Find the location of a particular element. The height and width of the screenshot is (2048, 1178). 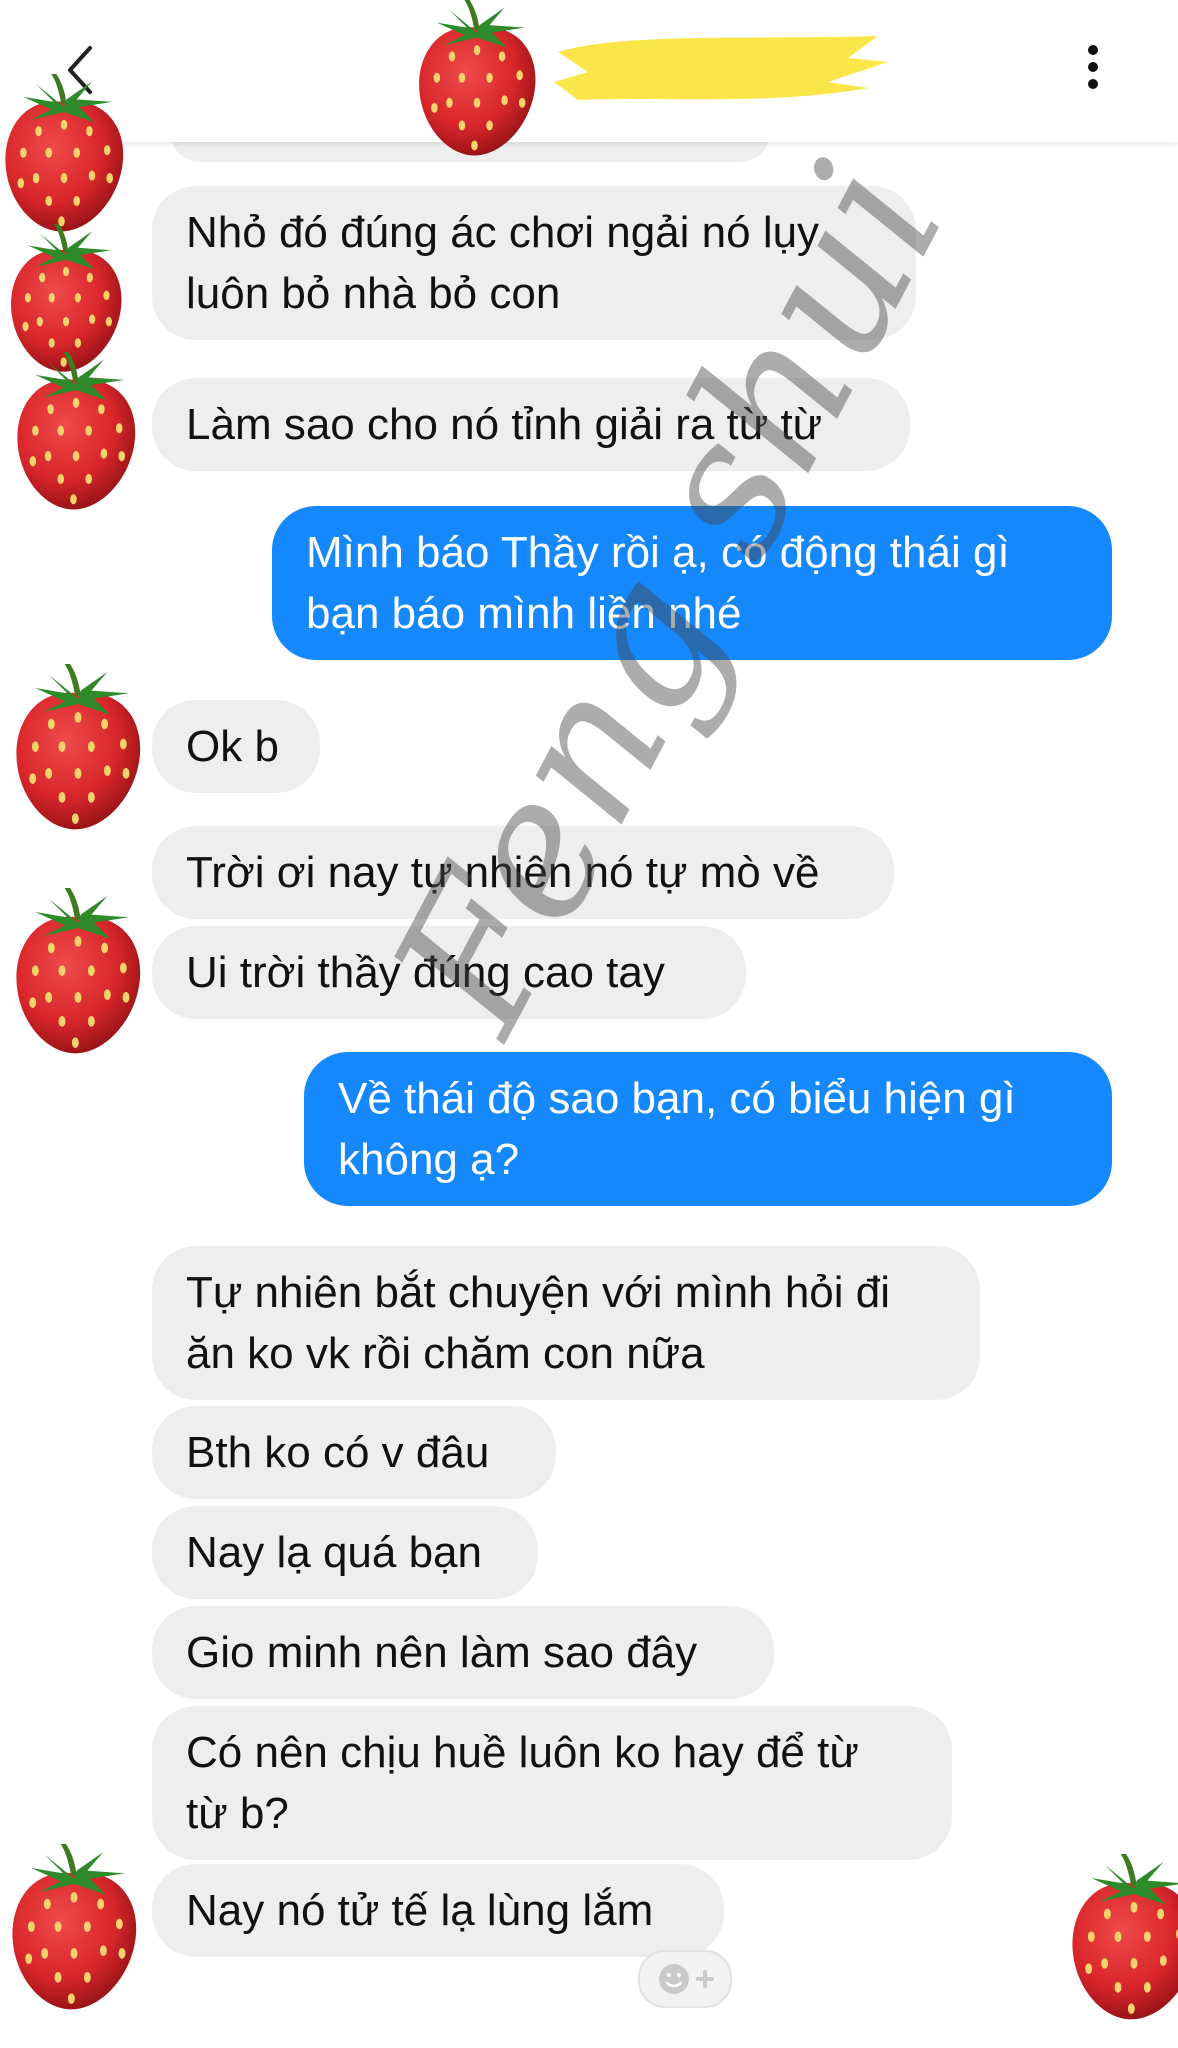

incoming-message-bubble: Ok b is located at coordinates (236, 746).